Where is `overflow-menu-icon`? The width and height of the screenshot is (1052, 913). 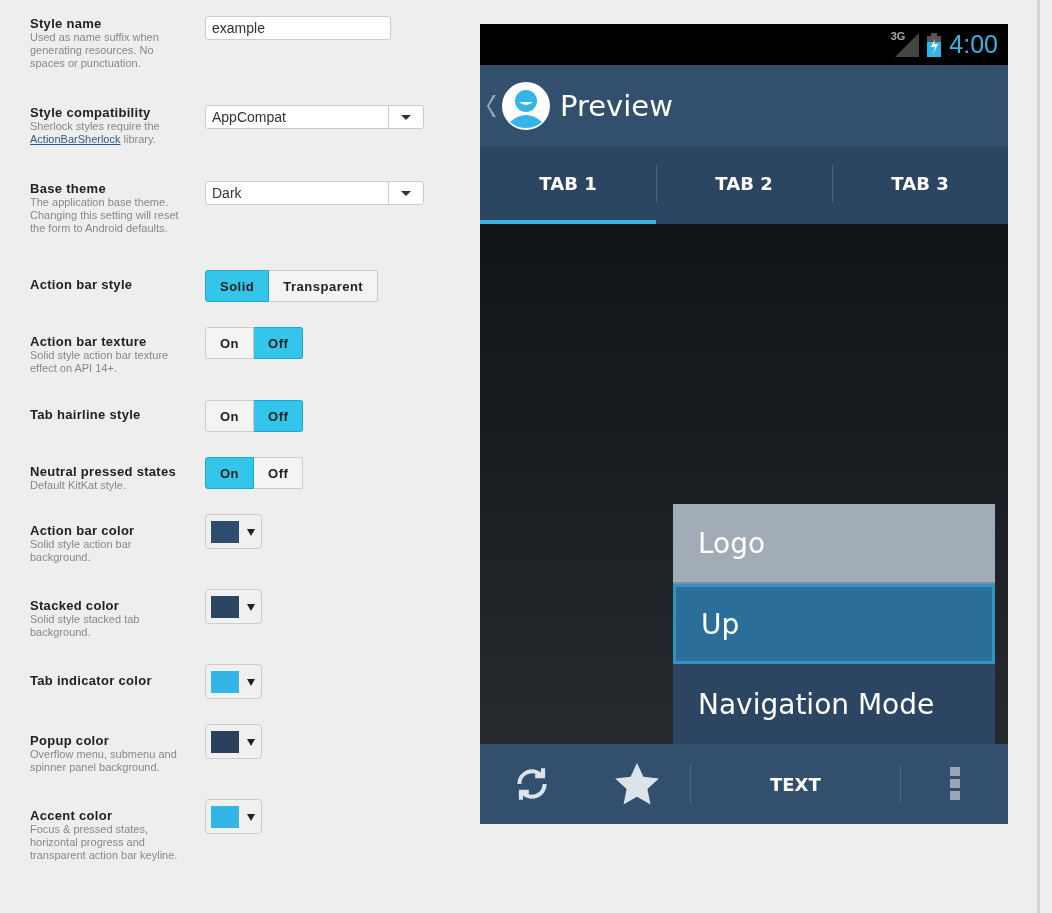 overflow-menu-icon is located at coordinates (954, 784).